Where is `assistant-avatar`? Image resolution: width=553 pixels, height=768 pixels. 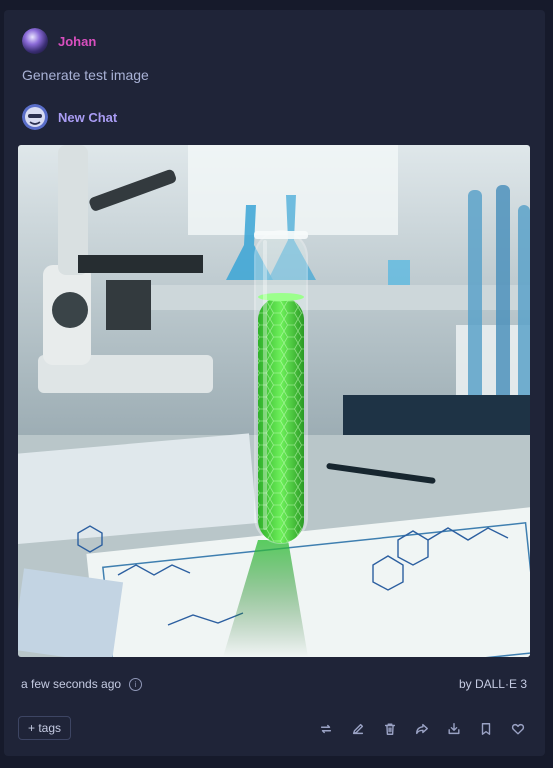 assistant-avatar is located at coordinates (35, 117).